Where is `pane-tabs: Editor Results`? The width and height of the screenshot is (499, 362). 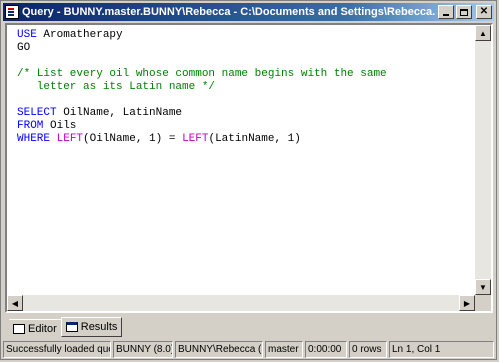
pane-tabs: Editor Results is located at coordinates (66, 327).